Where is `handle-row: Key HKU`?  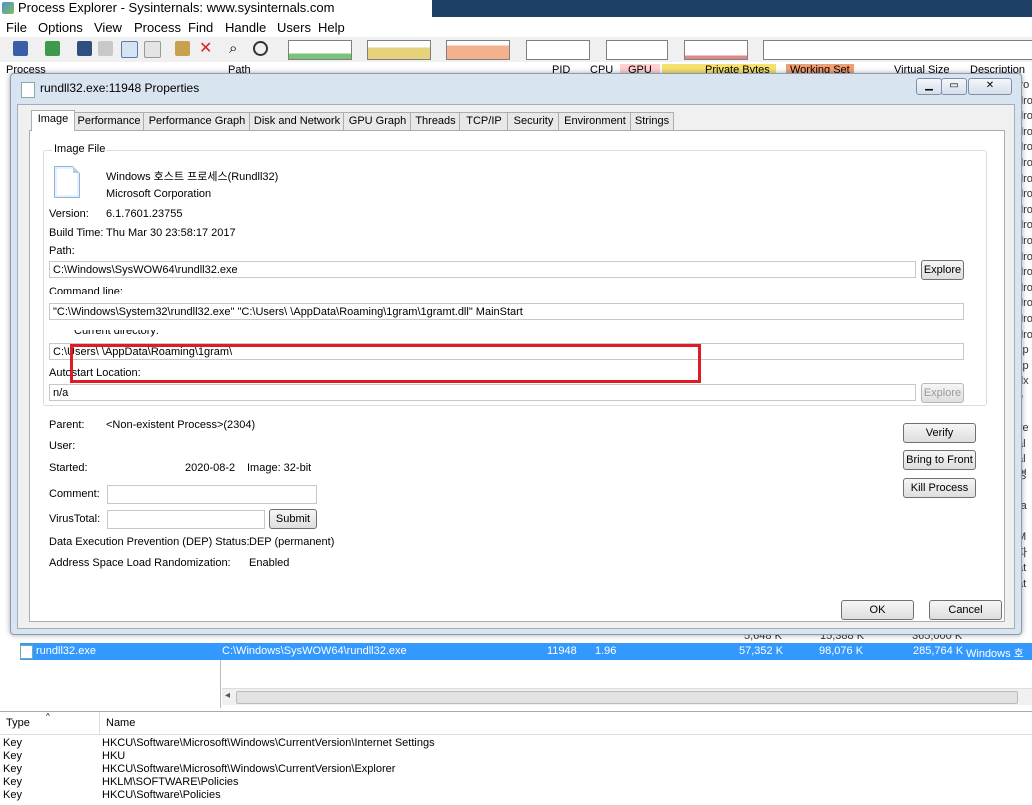 handle-row: Key HKU is located at coordinates (516, 756).